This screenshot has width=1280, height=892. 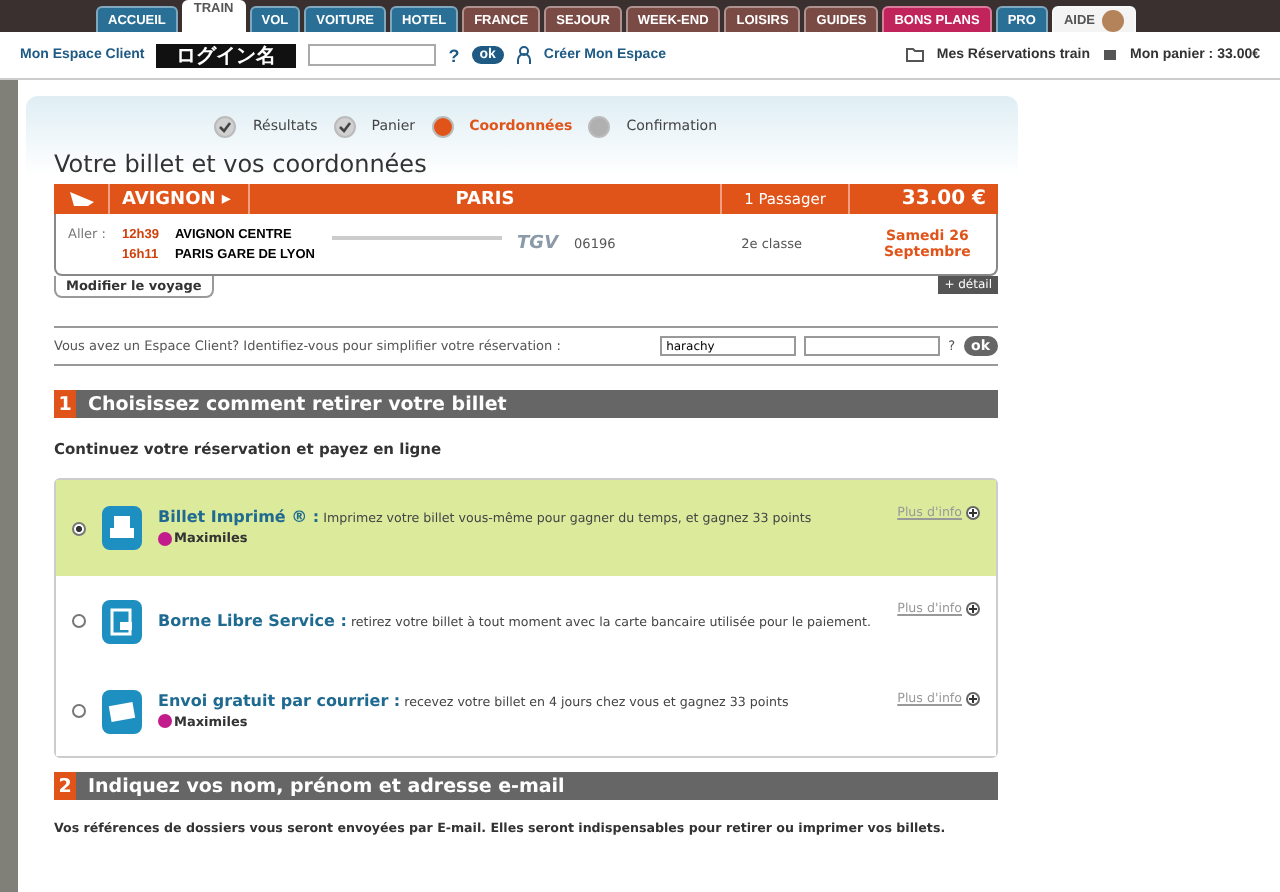 I want to click on destination-station: PARIS, so click(x=485, y=199).